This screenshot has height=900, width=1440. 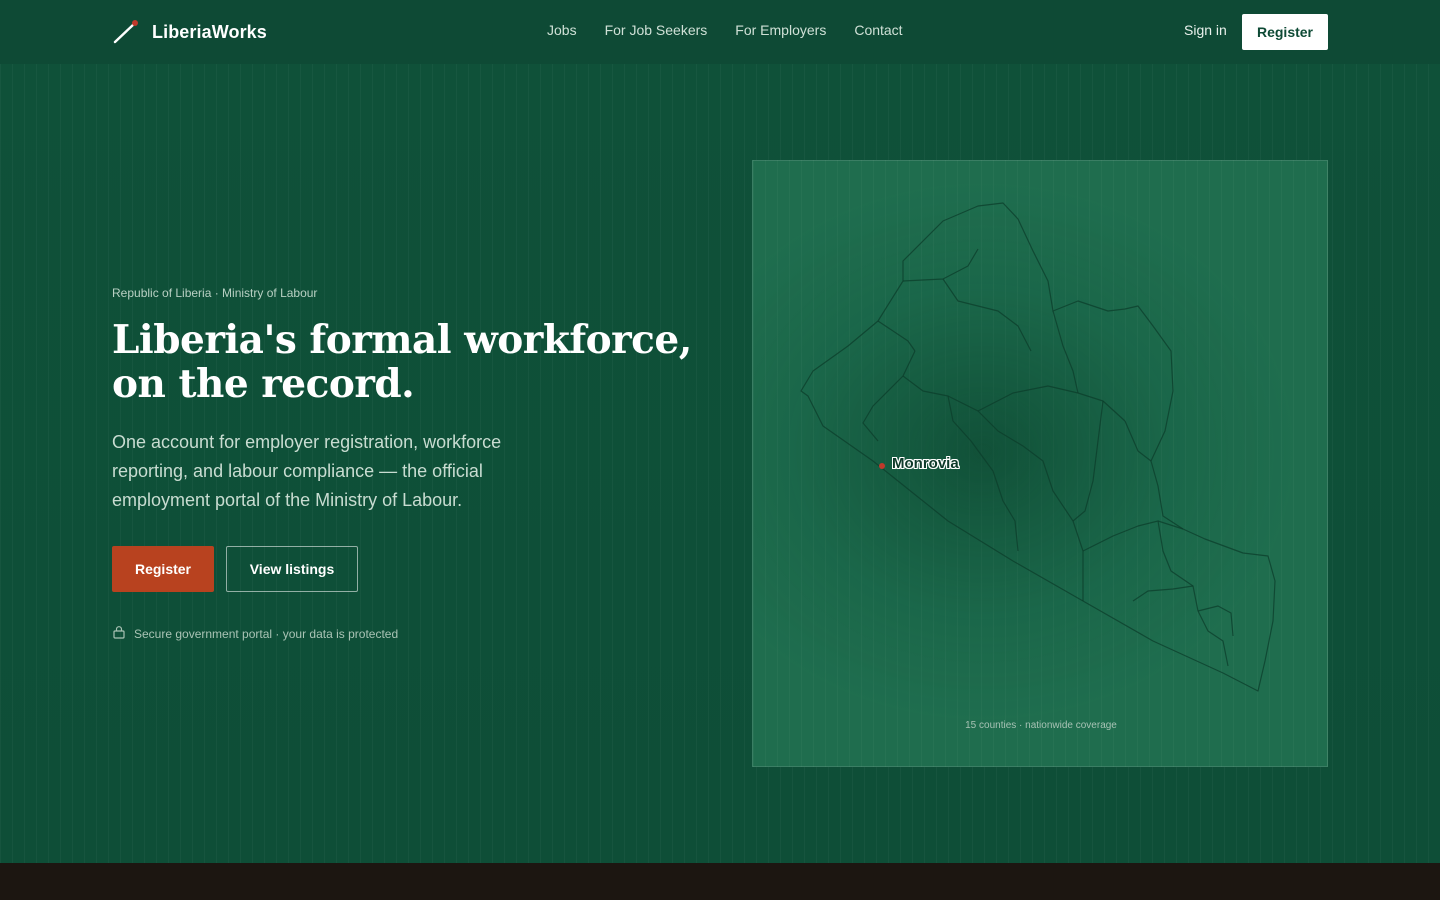 What do you see at coordinates (1205, 30) in the screenshot?
I see `sign-in-link: Sign in` at bounding box center [1205, 30].